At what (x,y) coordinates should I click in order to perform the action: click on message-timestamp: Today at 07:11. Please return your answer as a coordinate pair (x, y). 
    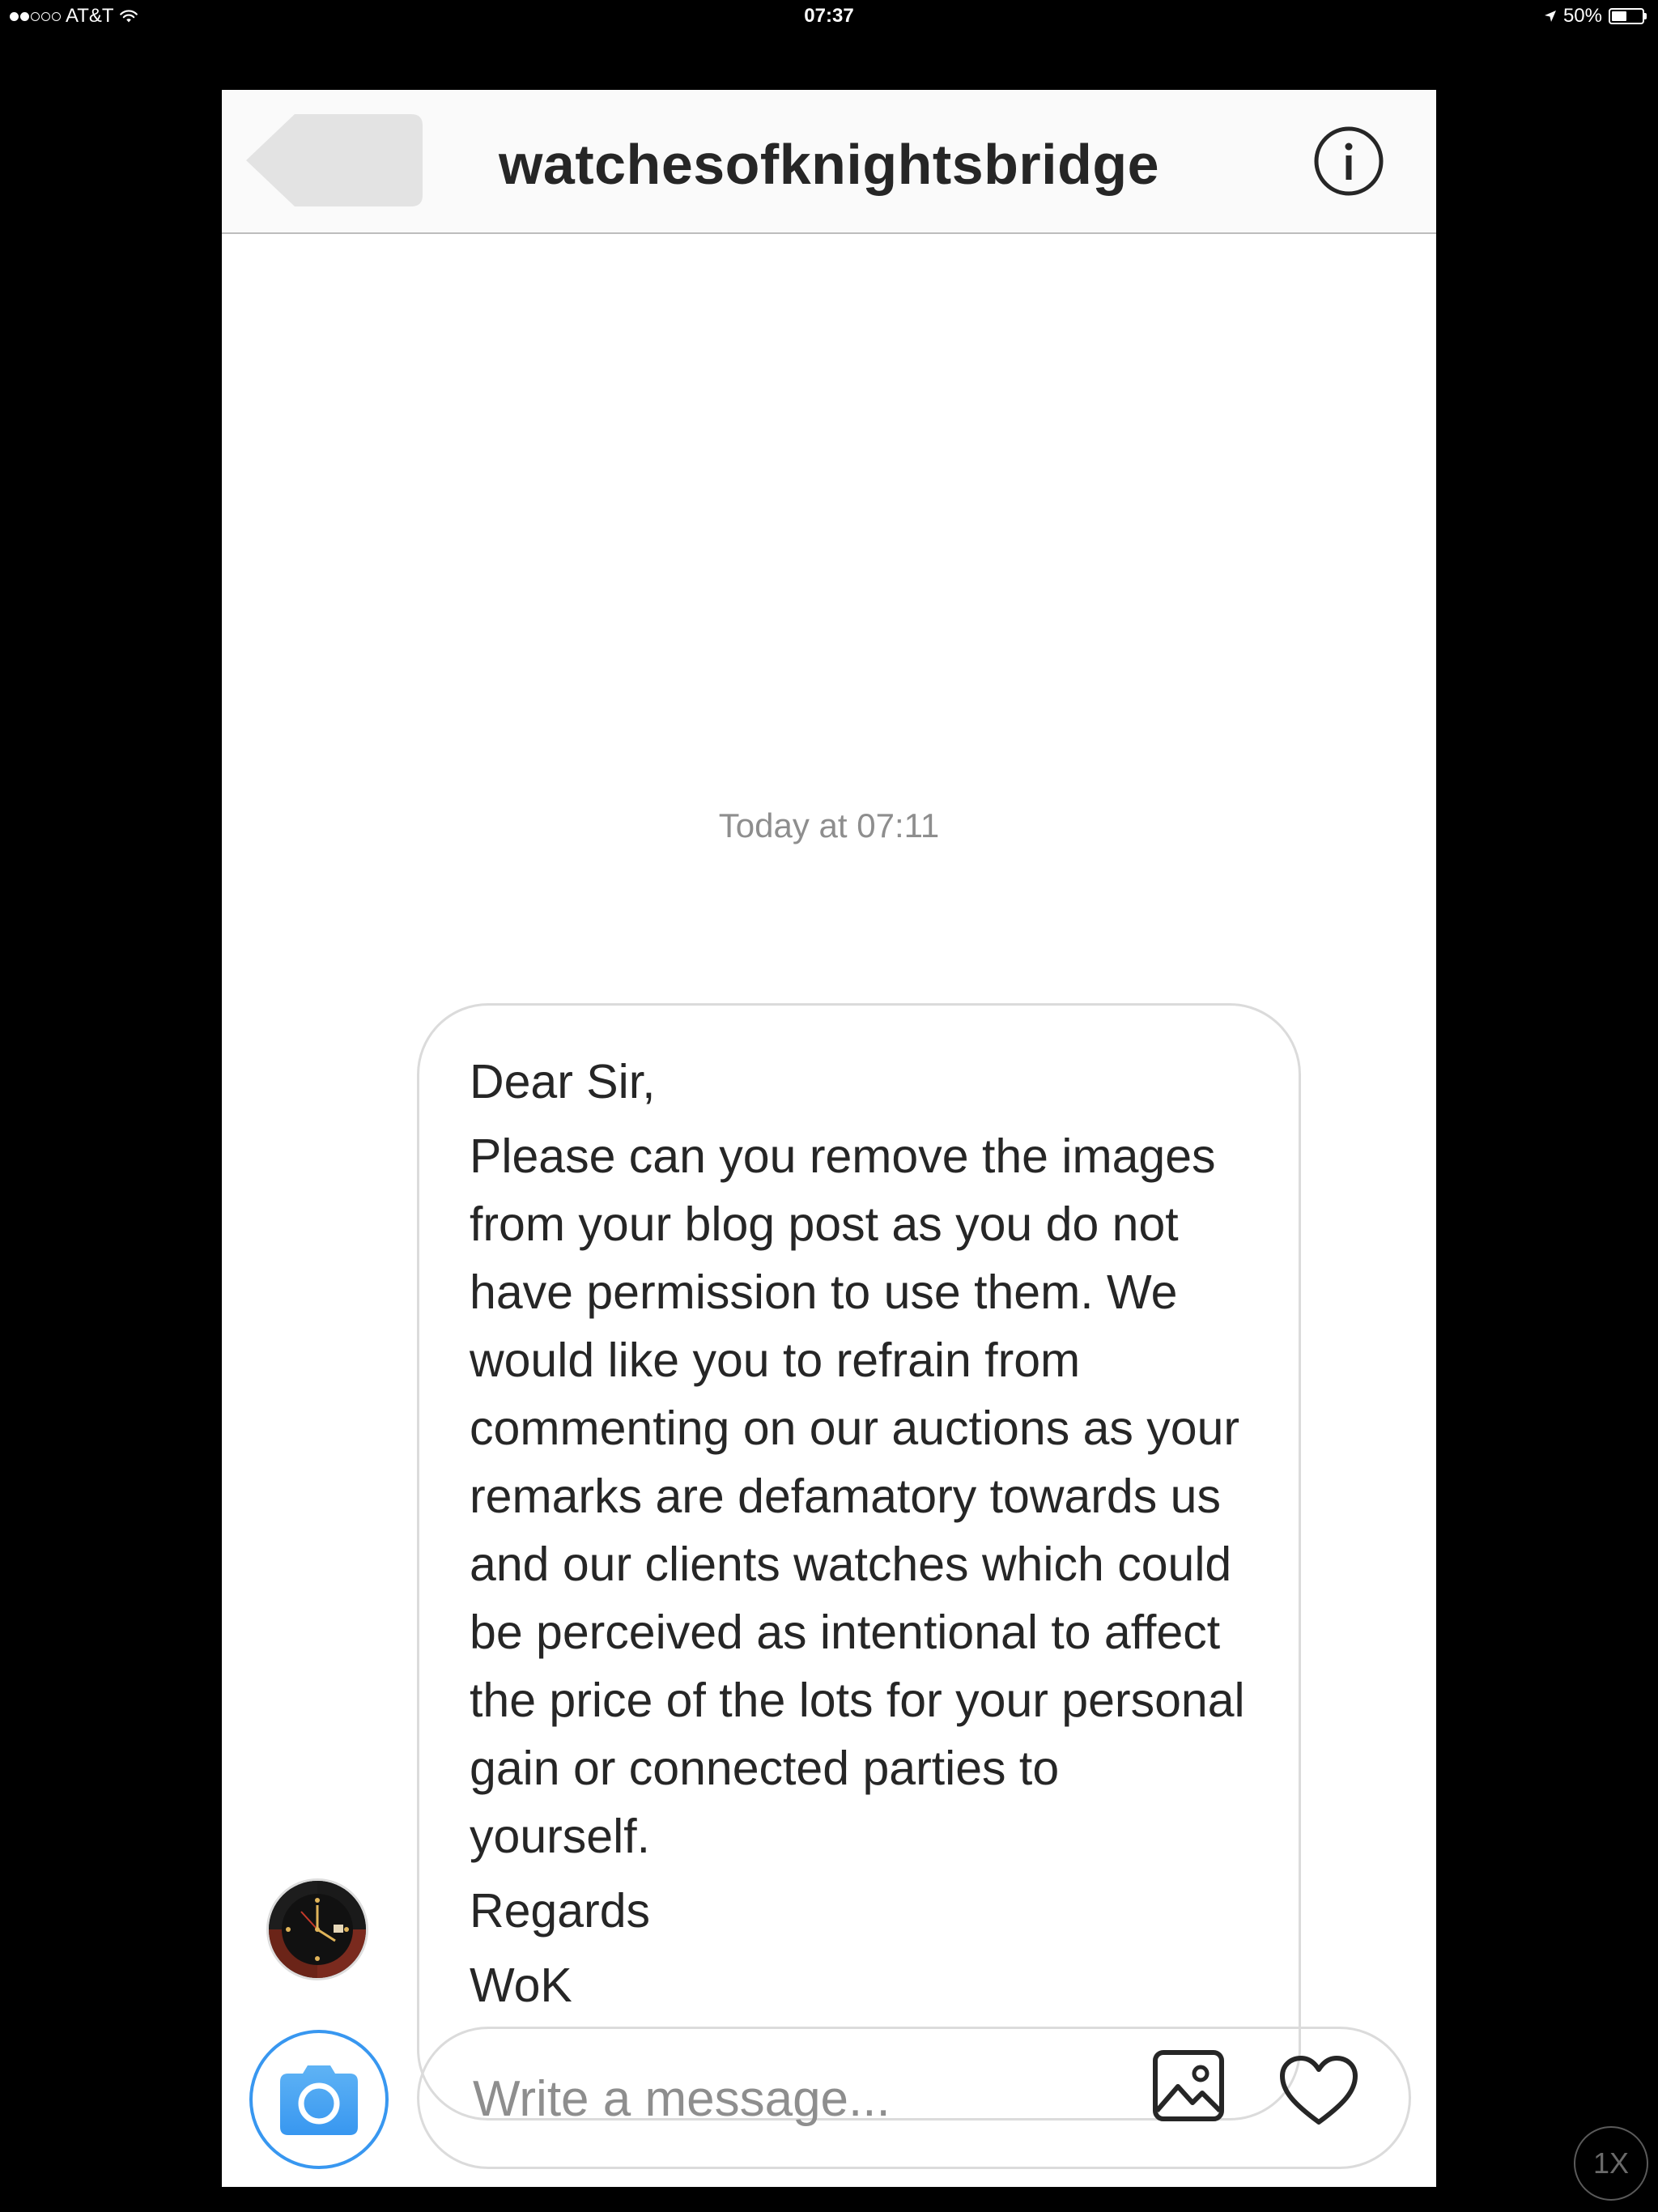
    Looking at the image, I should click on (829, 825).